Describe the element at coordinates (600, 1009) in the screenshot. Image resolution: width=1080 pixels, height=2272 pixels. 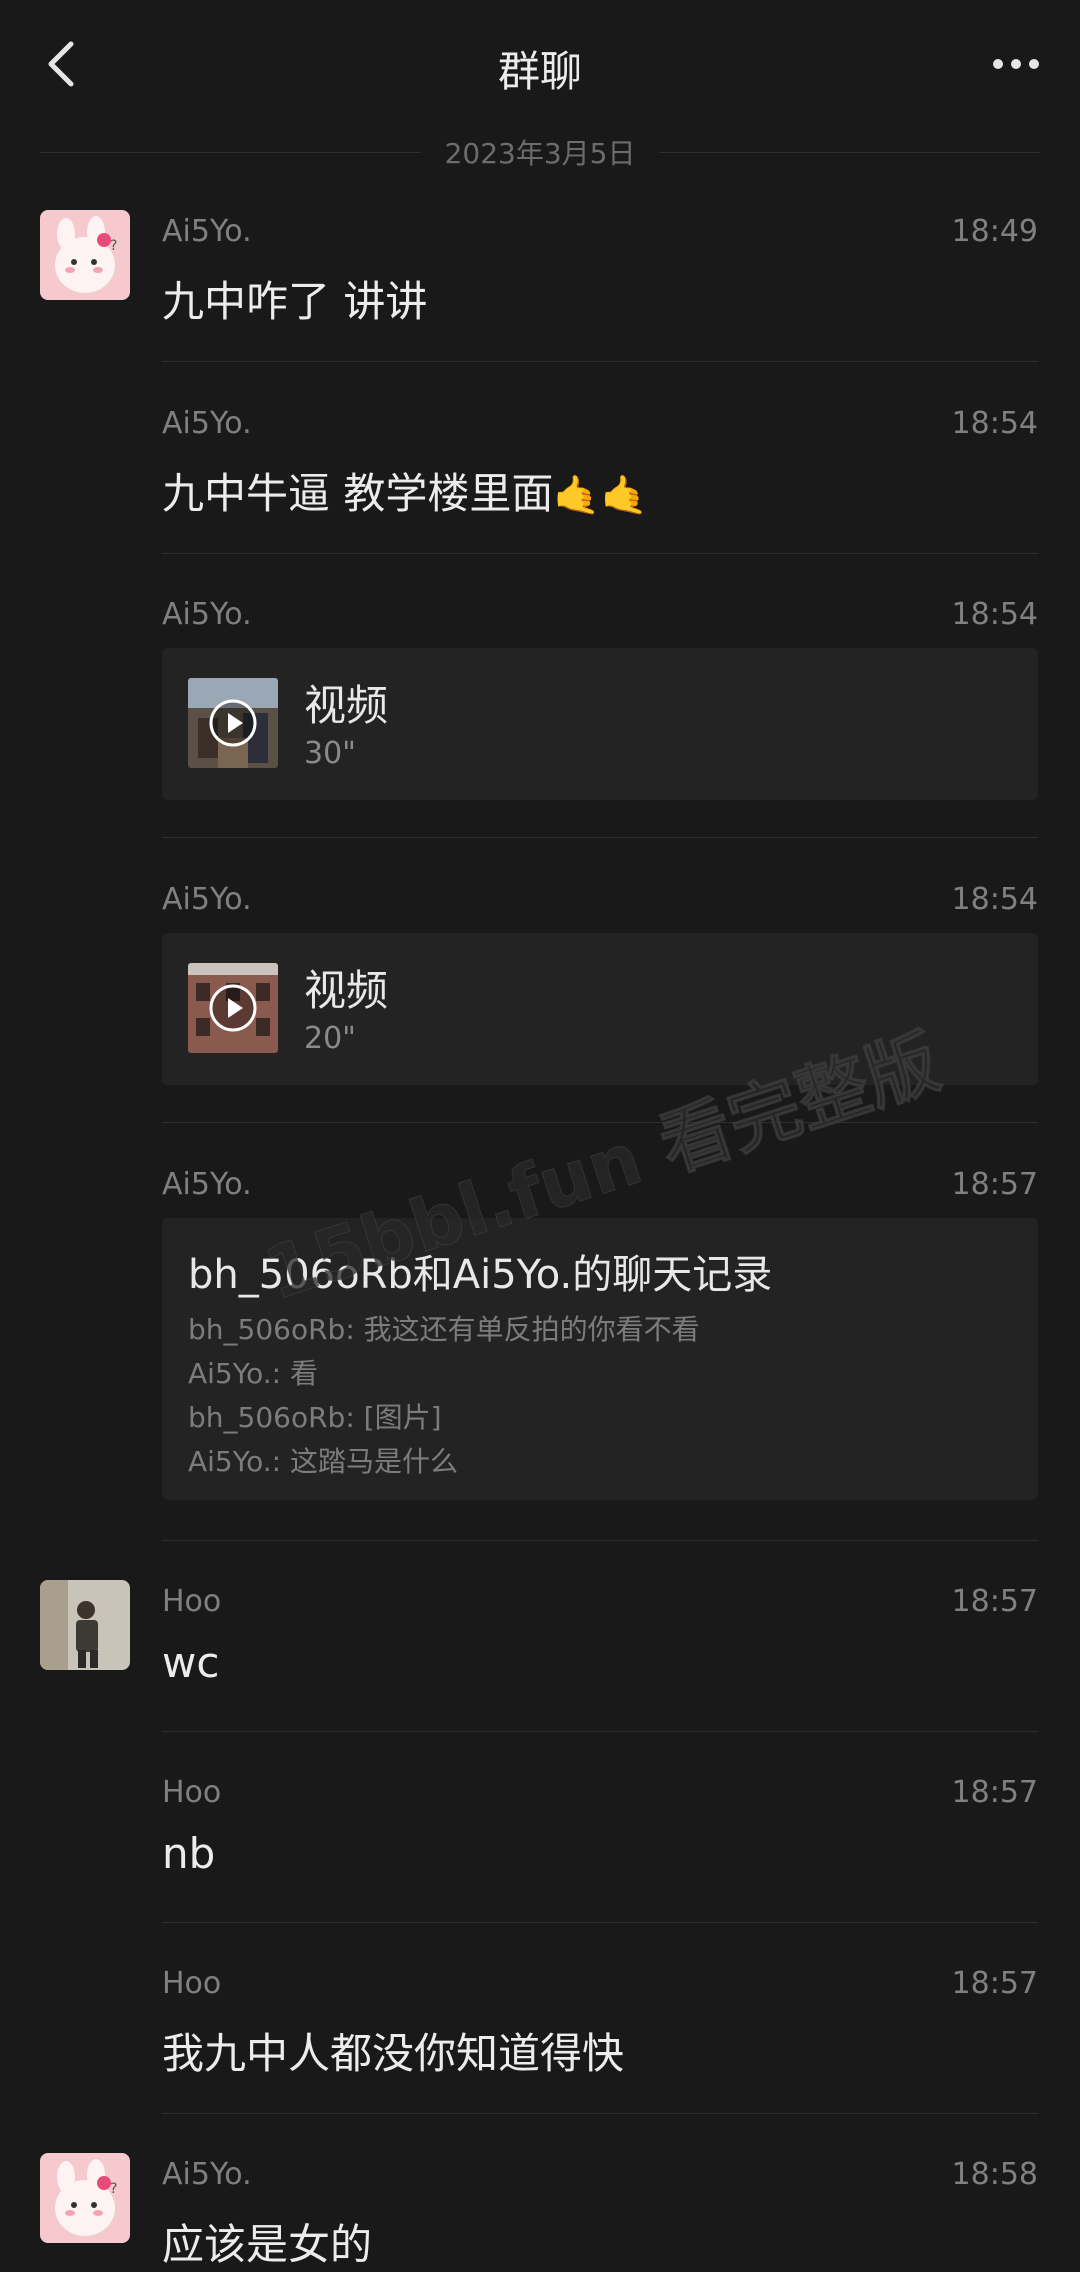
I see `video-card: 视频 20"` at that location.